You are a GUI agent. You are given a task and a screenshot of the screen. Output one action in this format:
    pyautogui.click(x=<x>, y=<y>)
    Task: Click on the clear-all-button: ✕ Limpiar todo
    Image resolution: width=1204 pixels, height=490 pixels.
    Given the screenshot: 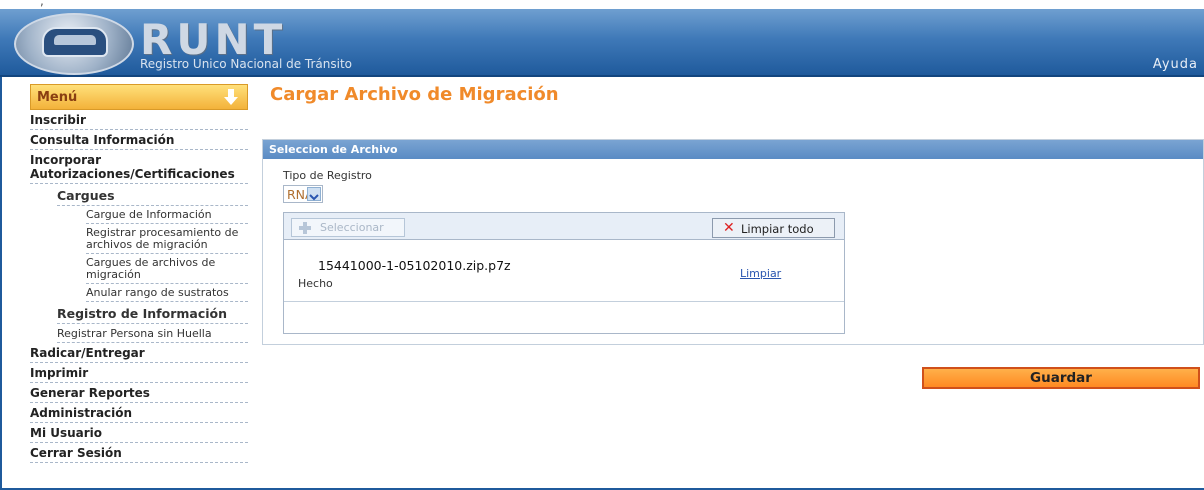 What is the action you would take?
    pyautogui.click(x=773, y=228)
    